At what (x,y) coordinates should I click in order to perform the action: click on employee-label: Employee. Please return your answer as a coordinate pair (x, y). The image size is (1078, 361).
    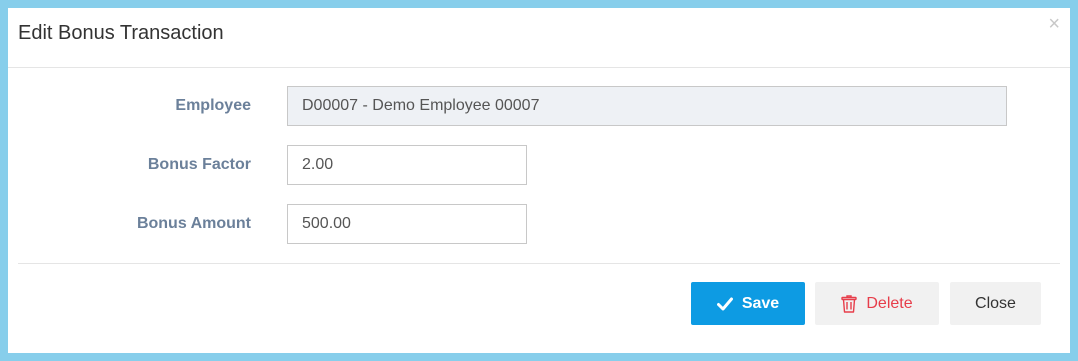
    Looking at the image, I should click on (213, 105).